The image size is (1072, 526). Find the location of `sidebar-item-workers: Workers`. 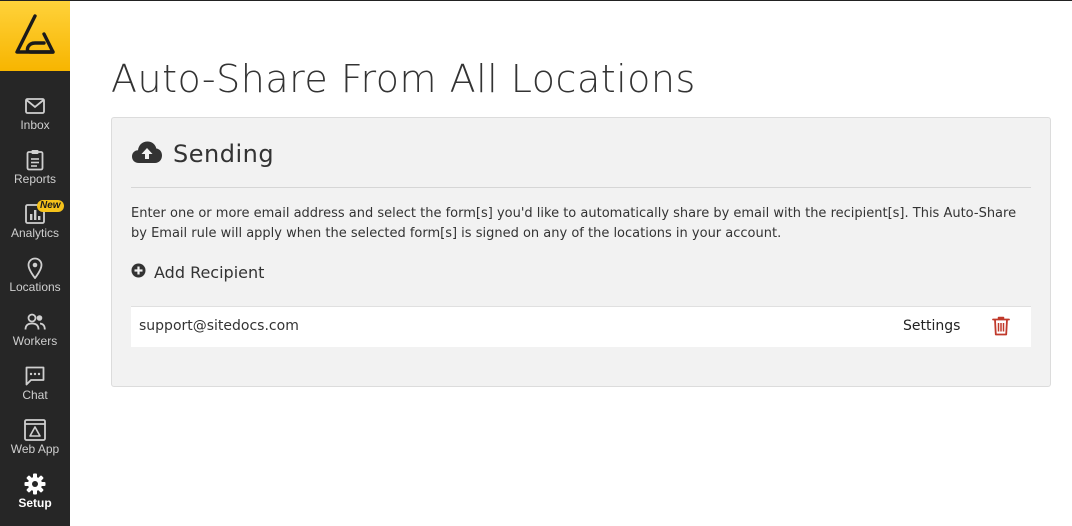

sidebar-item-workers: Workers is located at coordinates (35, 335).